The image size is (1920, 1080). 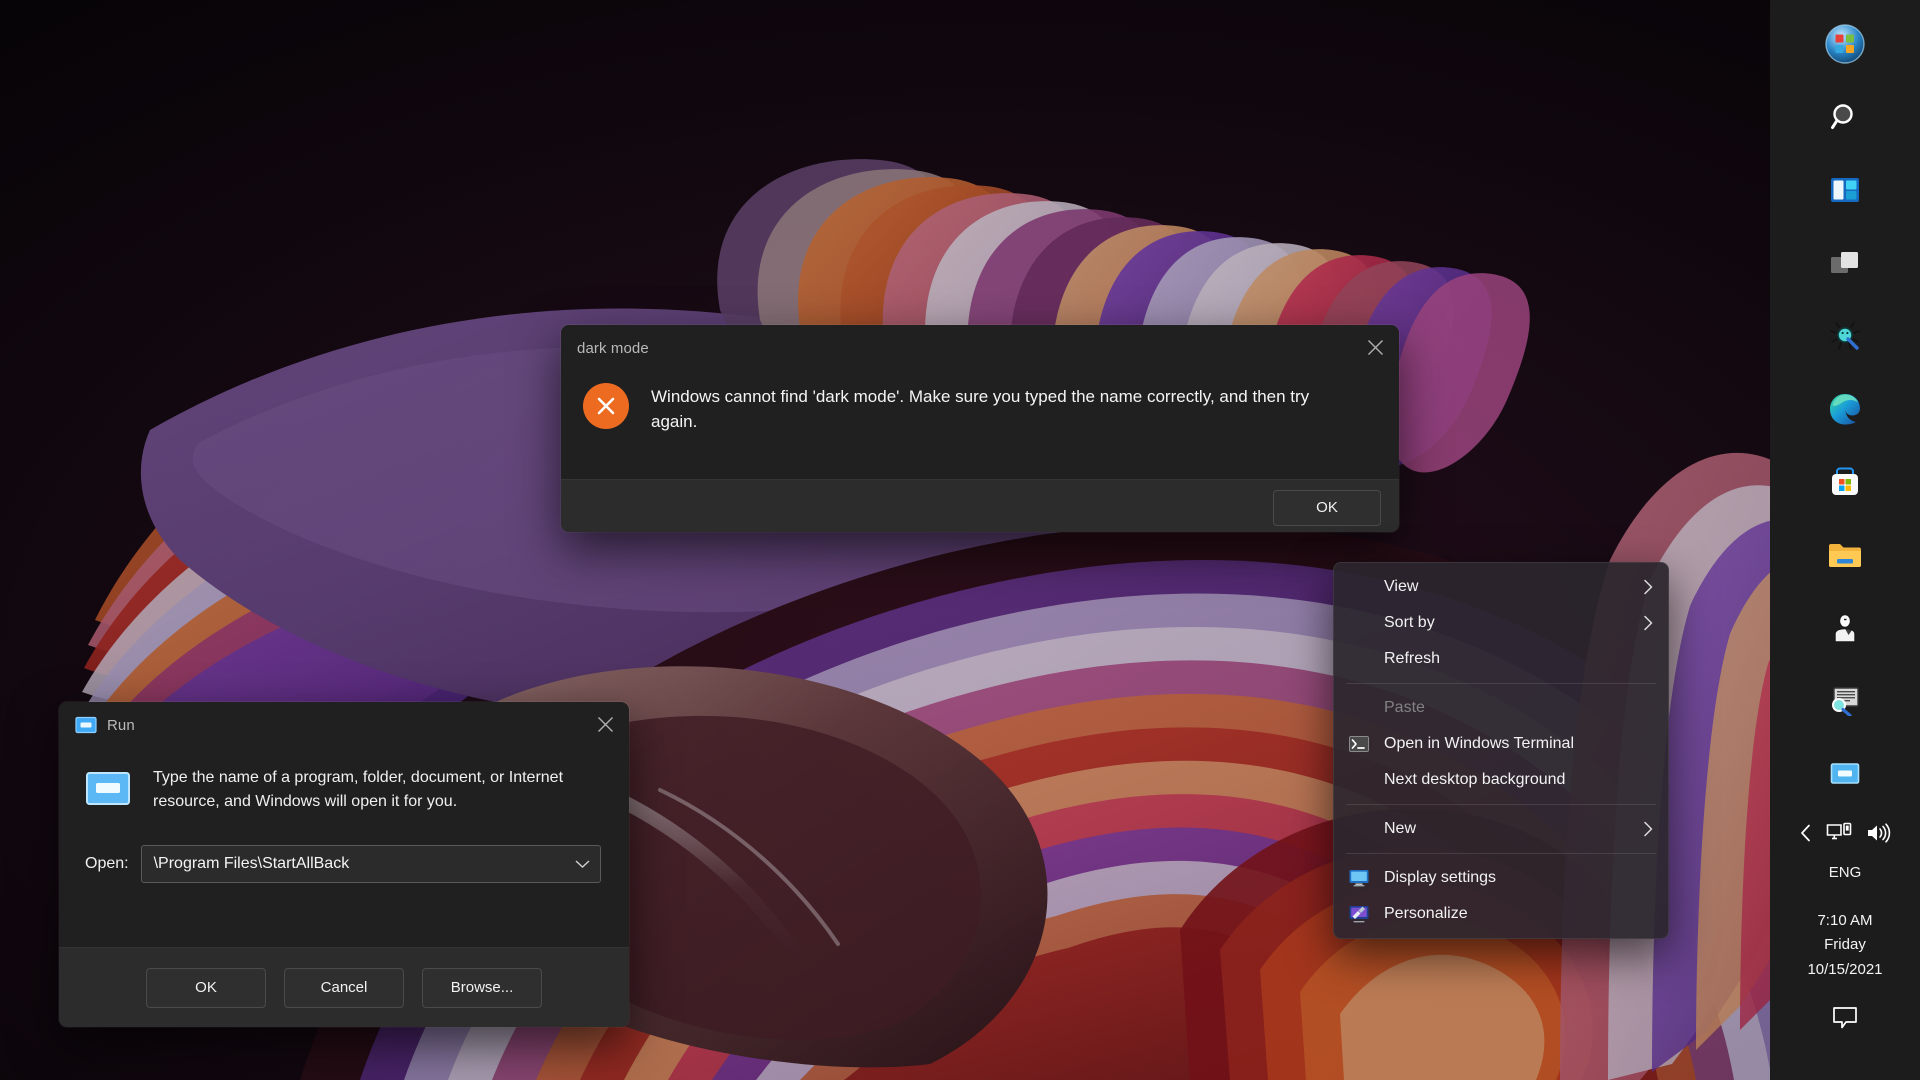 I want to click on run-dialog-title: Run, so click(x=121, y=725).